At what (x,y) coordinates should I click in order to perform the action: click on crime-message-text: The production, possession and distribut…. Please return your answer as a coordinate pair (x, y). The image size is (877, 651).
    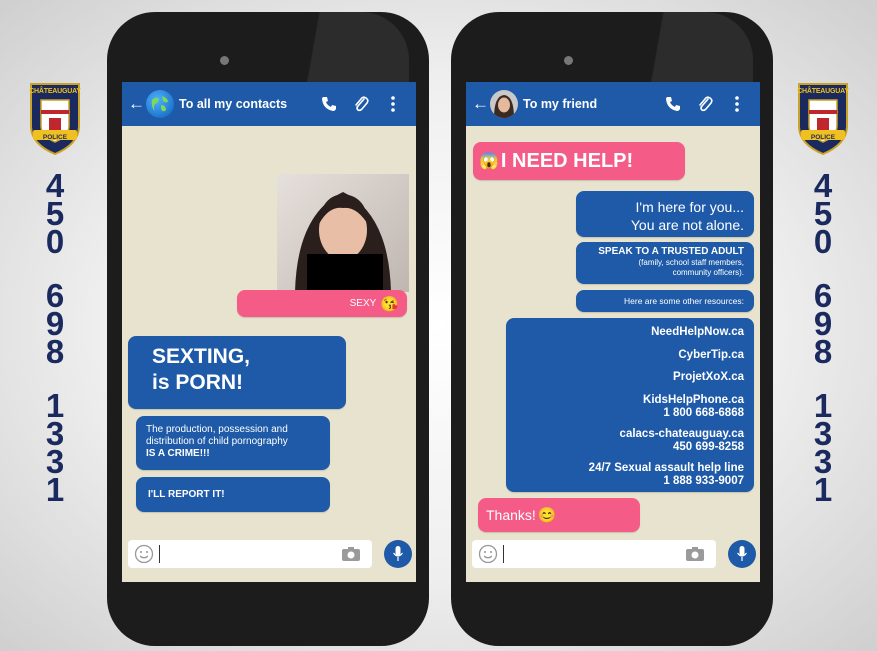
    Looking at the image, I should click on (217, 435).